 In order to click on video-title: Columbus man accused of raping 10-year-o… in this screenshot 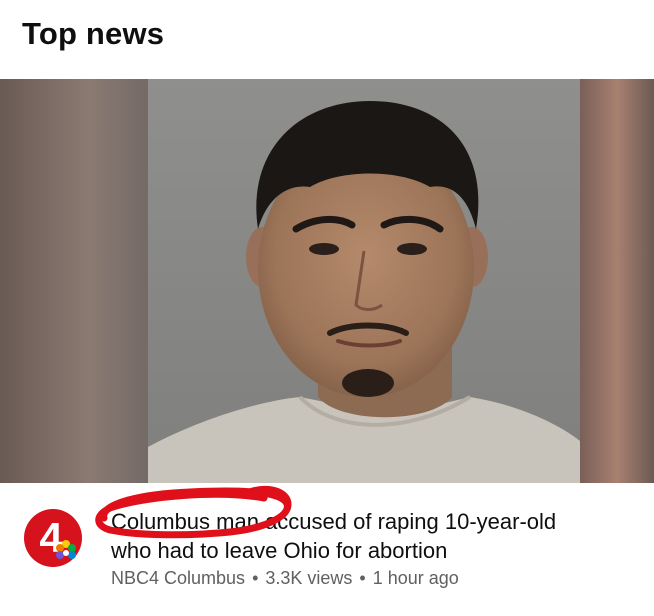, I will do `click(376, 536)`.